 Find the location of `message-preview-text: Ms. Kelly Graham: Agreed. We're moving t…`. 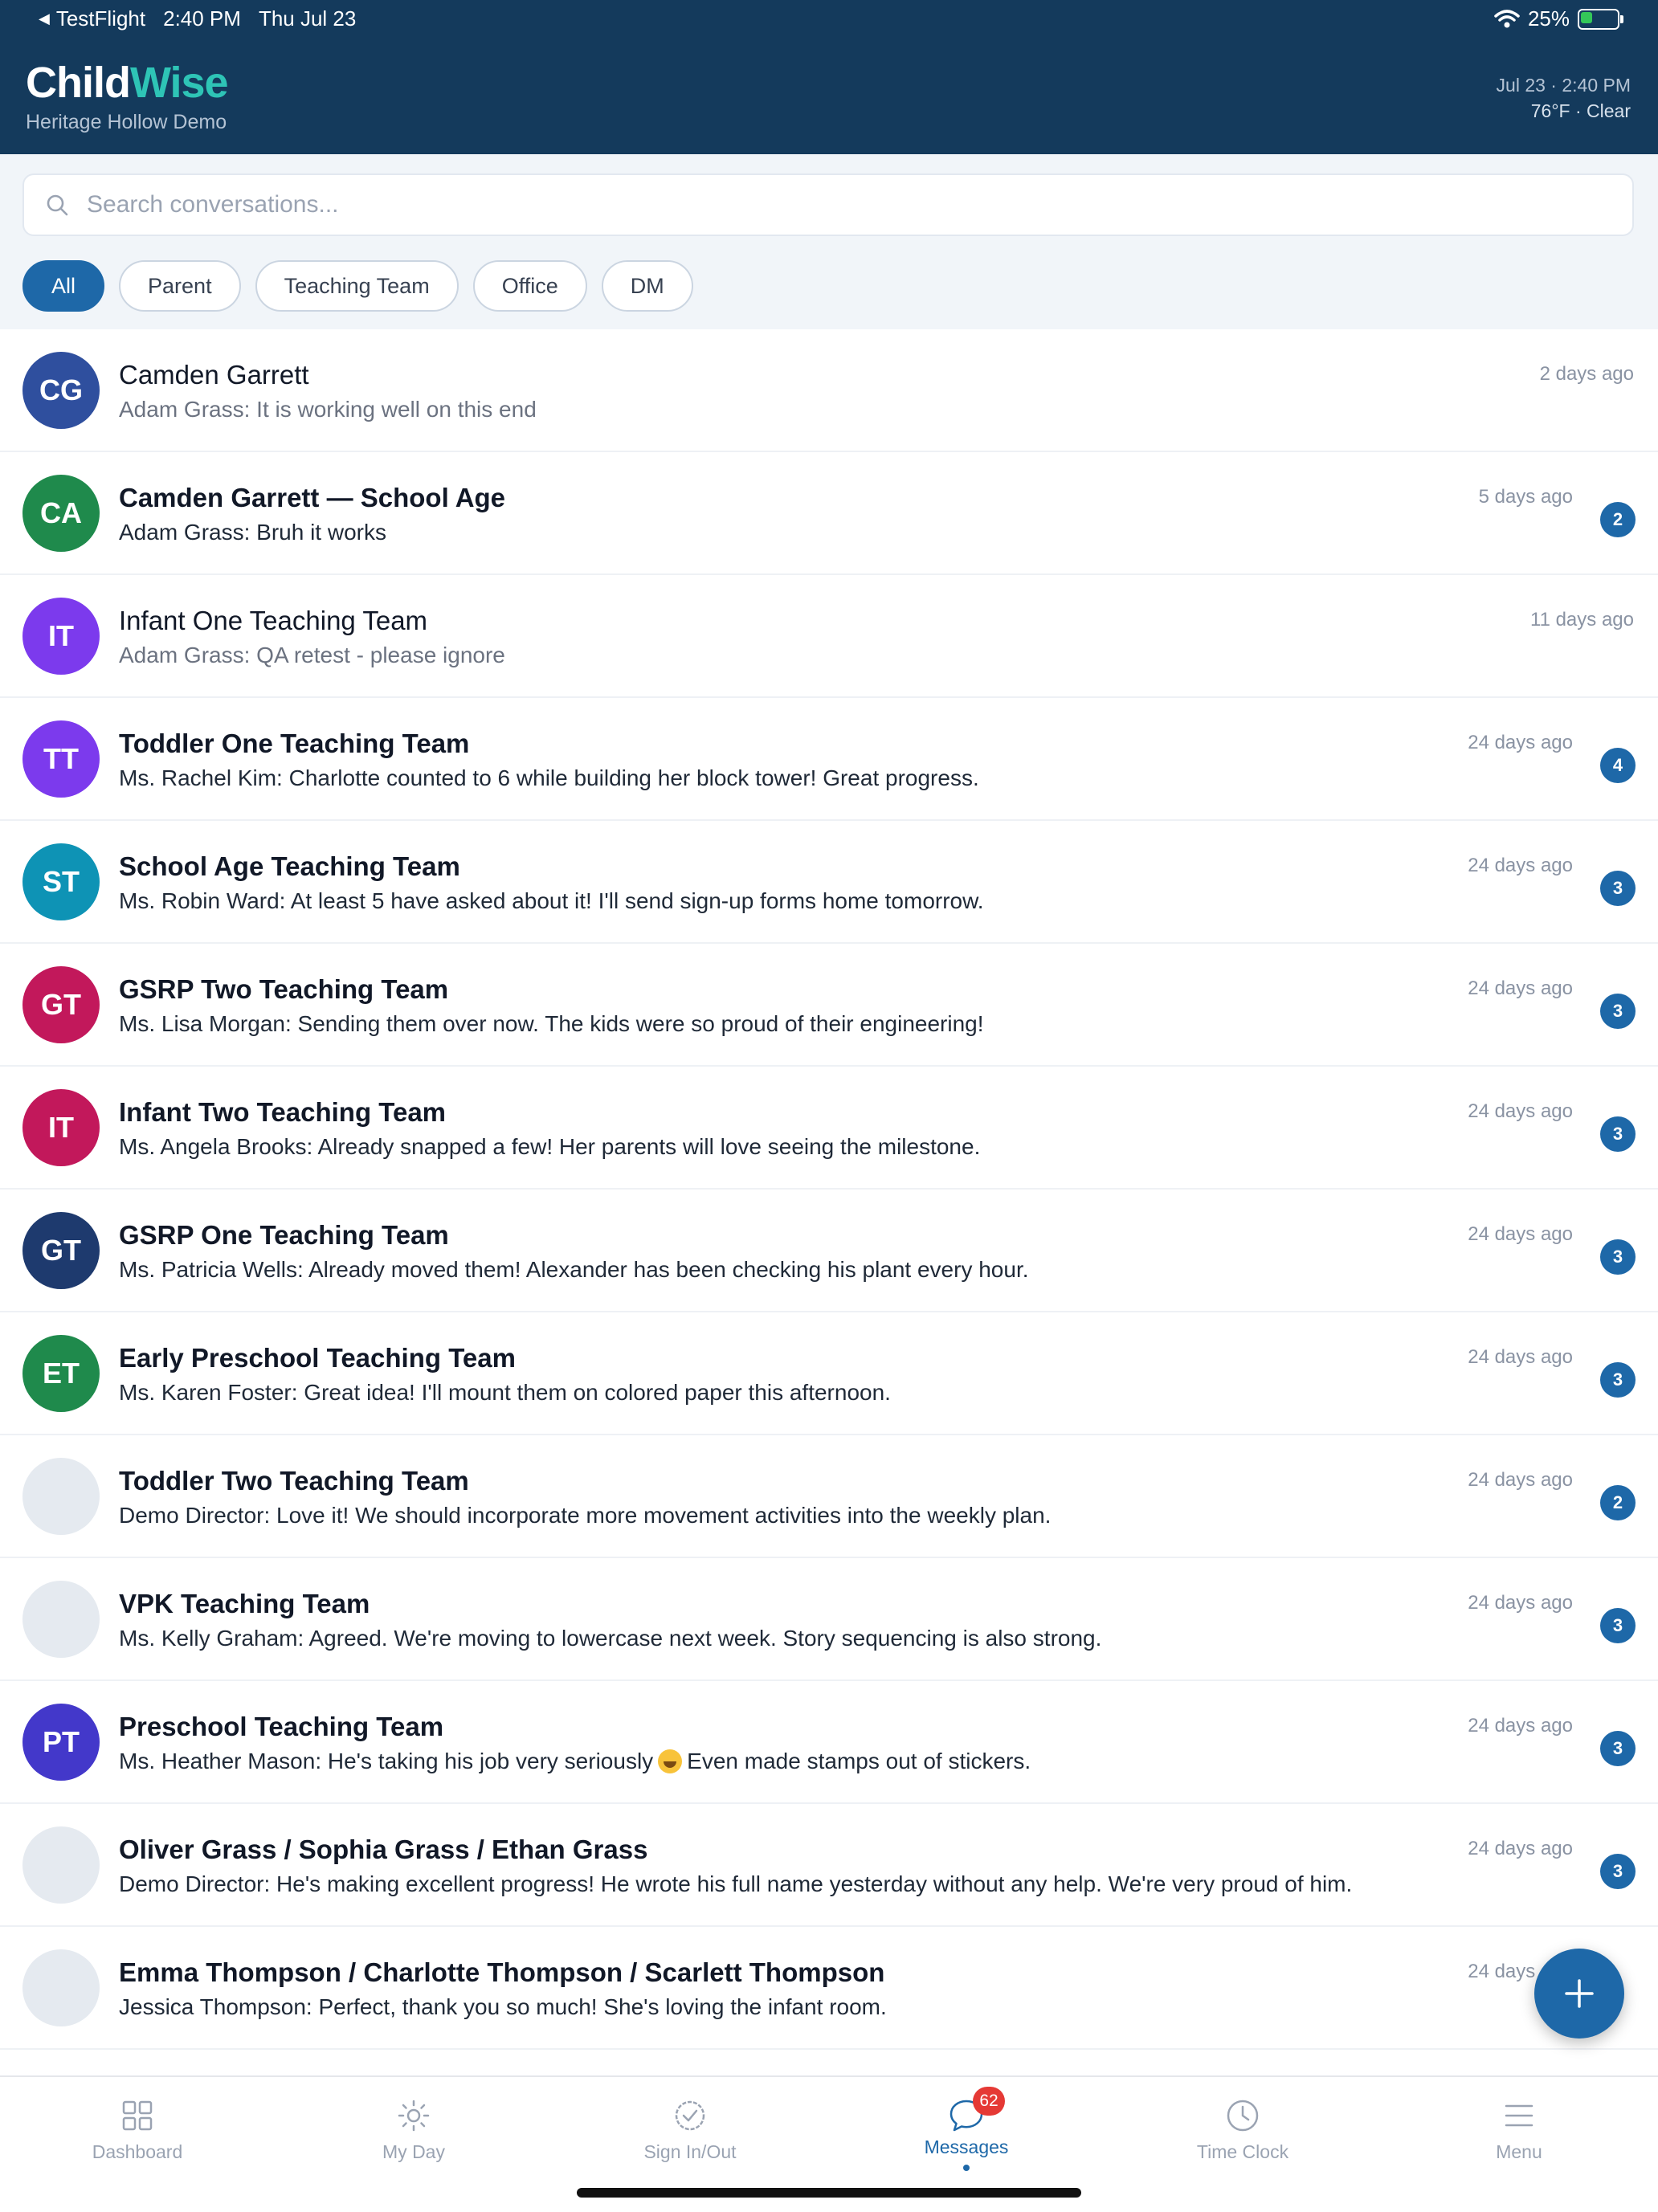

message-preview-text: Ms. Kelly Graham: Agreed. We're moving t… is located at coordinates (610, 1638).